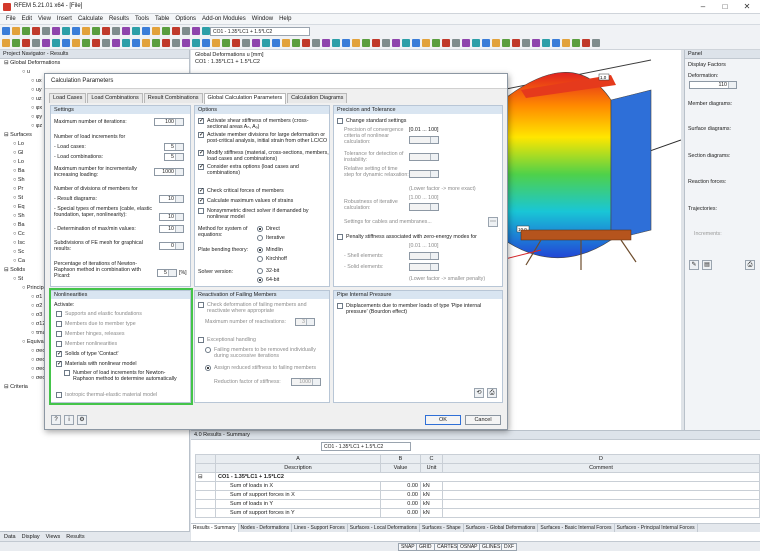 Image resolution: width=760 pixels, height=551 pixels. I want to click on tab-surfaces-local-deformations: Surfaces - Local Deformations, so click(384, 528).